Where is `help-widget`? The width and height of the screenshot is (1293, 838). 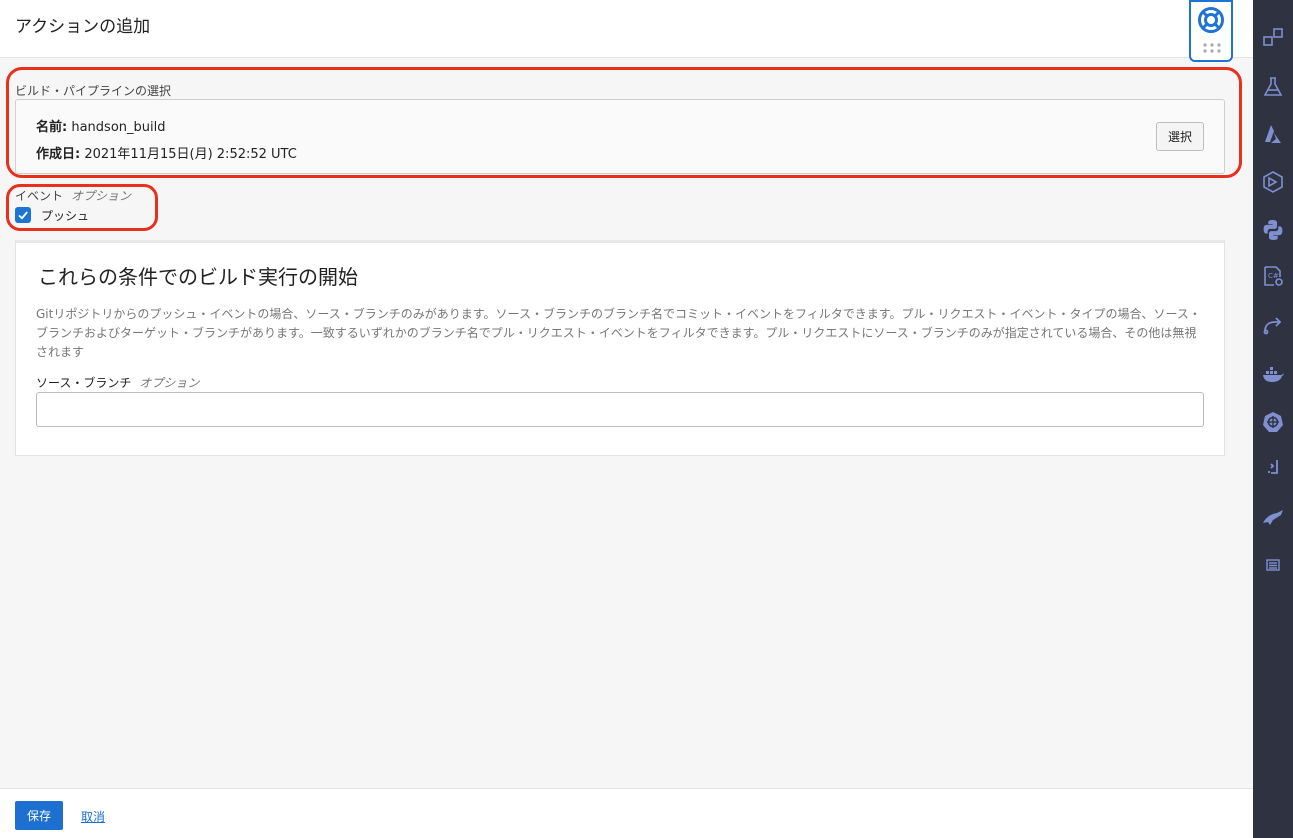 help-widget is located at coordinates (1211, 31).